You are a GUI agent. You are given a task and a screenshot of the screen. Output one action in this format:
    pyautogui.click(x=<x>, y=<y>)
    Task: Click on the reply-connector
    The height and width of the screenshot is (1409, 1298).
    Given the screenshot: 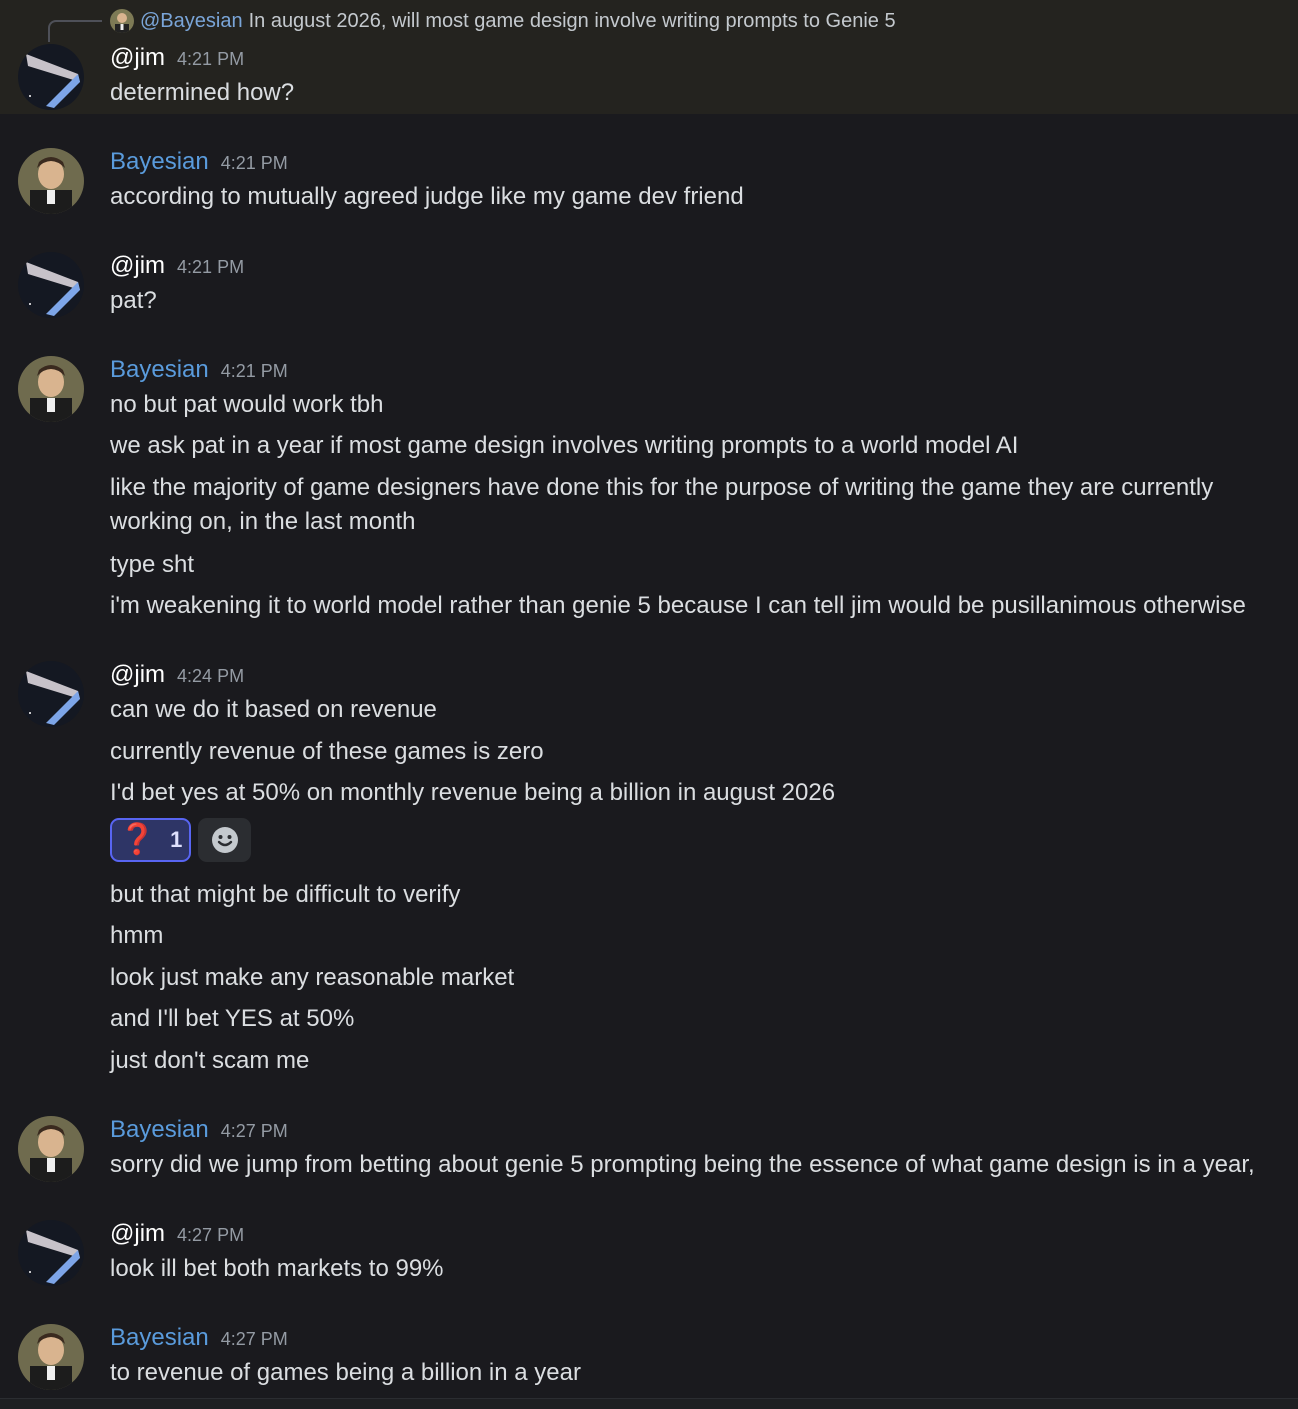 What is the action you would take?
    pyautogui.click(x=75, y=31)
    